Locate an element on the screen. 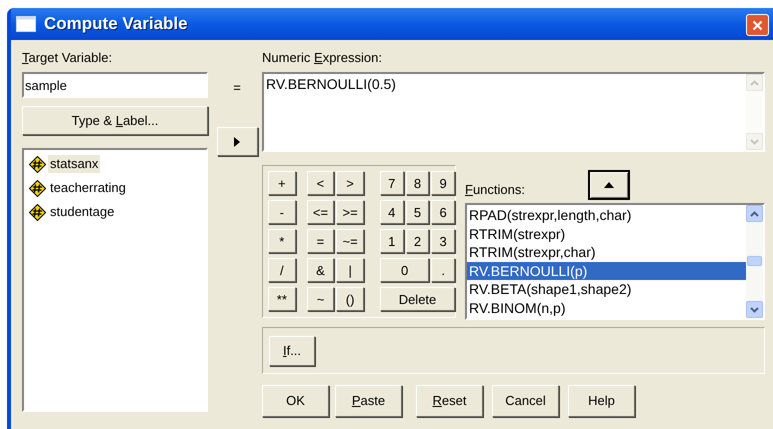 This screenshot has width=773, height=429. keypad-key: 1 is located at coordinates (392, 241).